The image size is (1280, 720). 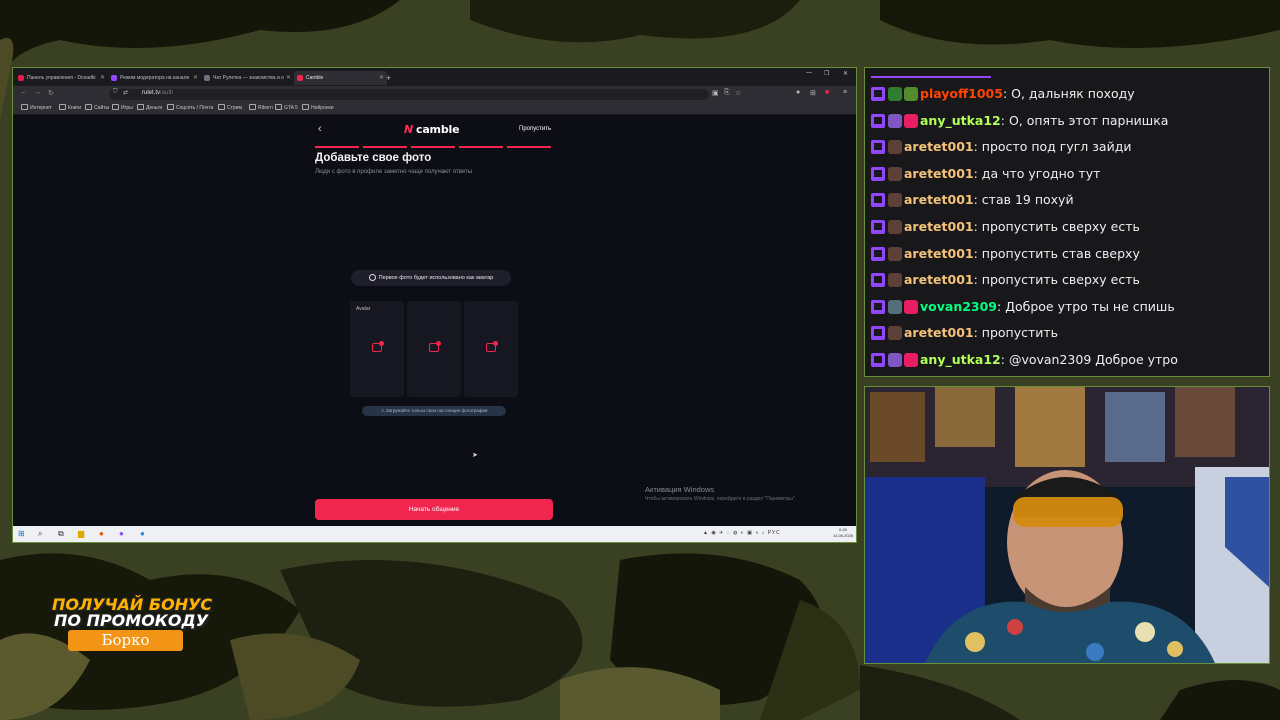 What do you see at coordinates (1005, 227) in the screenshot?
I see `chat-message: aretet001: пропустить сверху есть` at bounding box center [1005, 227].